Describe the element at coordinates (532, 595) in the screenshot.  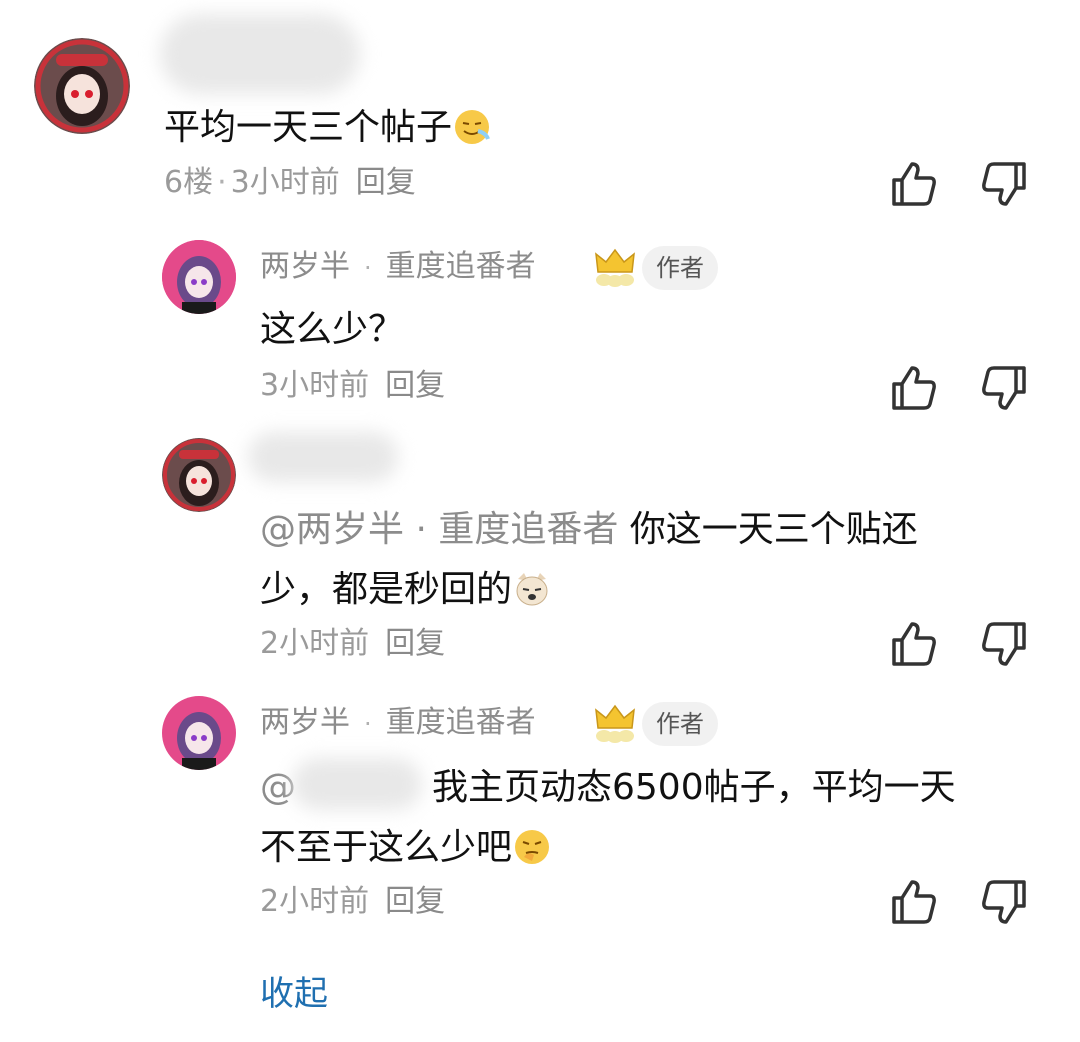
I see `dog-emoji-icon` at that location.